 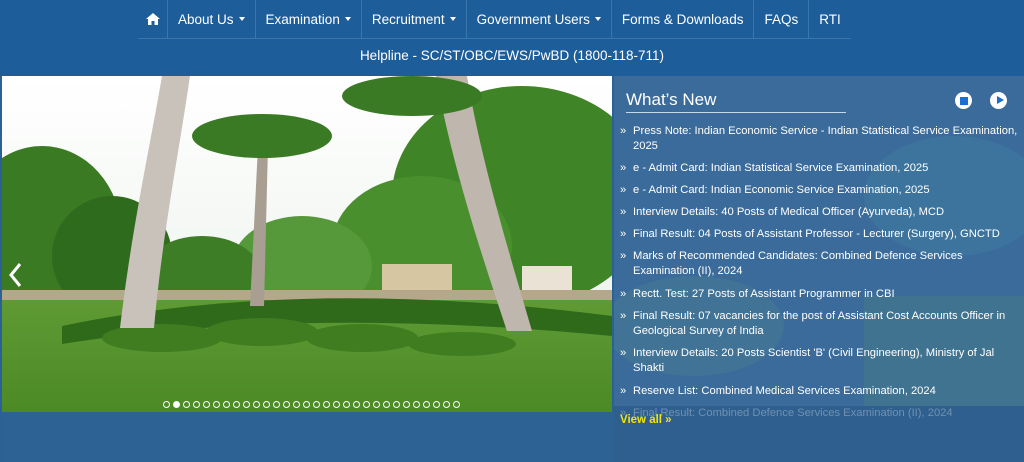 I want to click on nav-item-recruitment: Recruitment, so click(x=414, y=19).